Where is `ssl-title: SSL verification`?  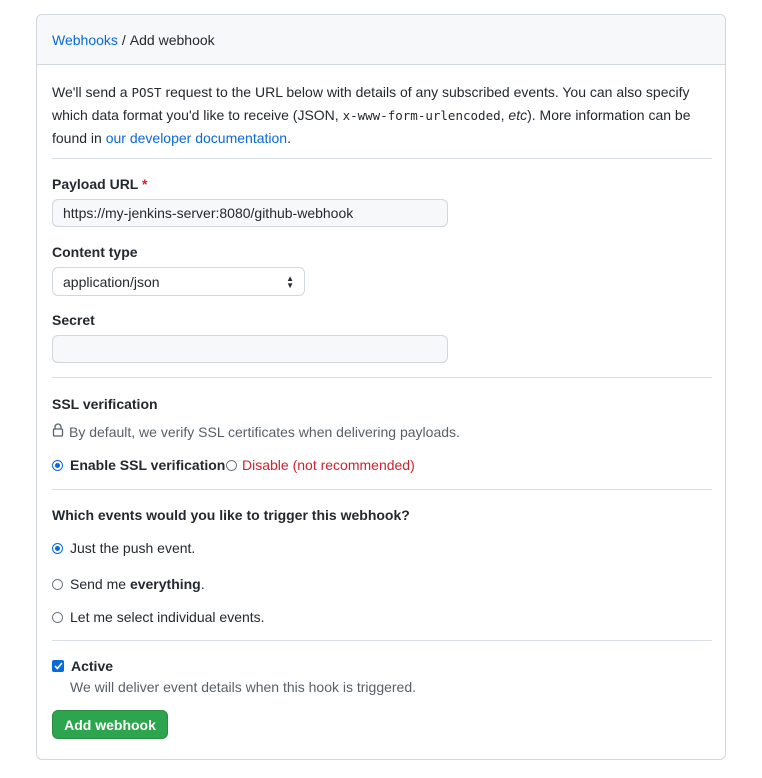
ssl-title: SSL verification is located at coordinates (105, 404).